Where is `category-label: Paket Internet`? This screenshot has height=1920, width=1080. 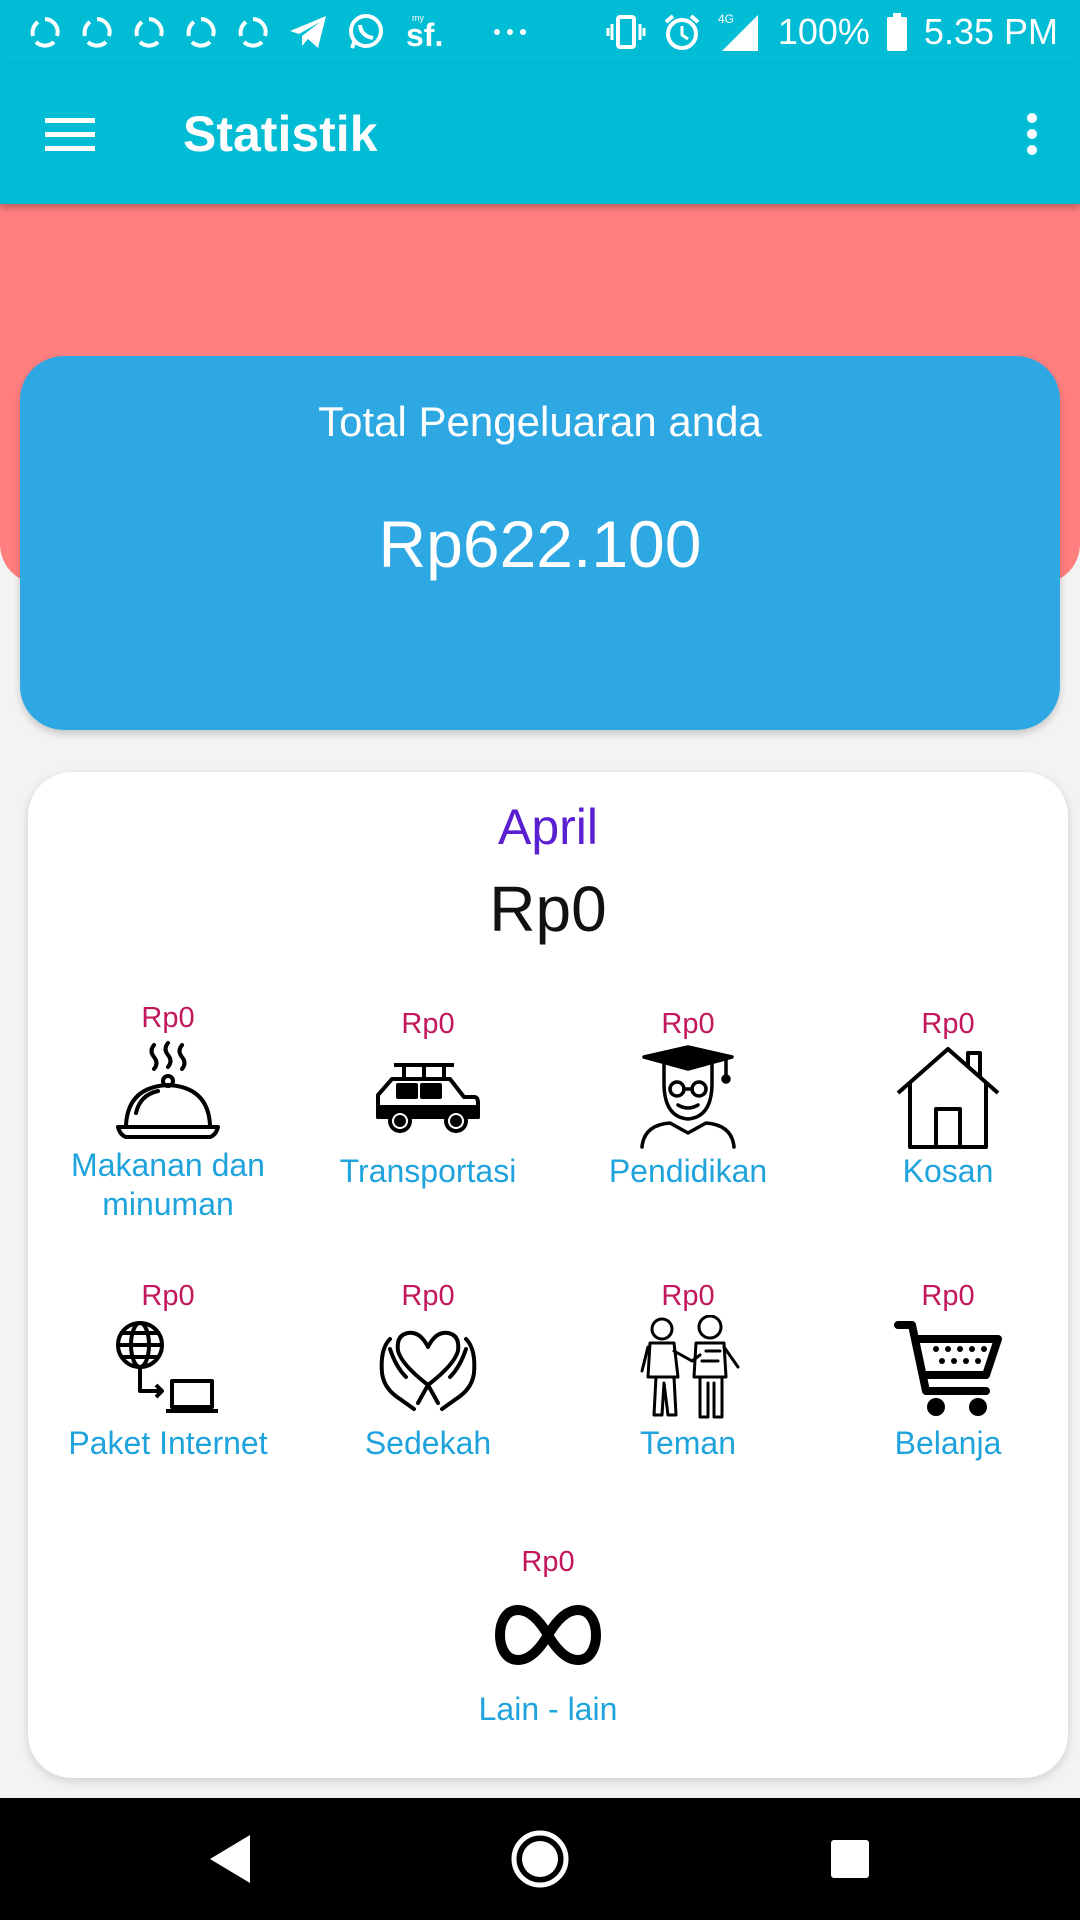
category-label: Paket Internet is located at coordinates (168, 1443).